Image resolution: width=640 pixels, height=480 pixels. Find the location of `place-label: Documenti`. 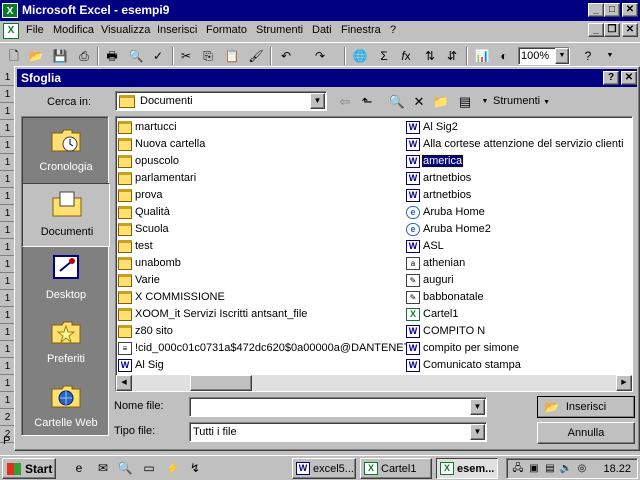

place-label: Documenti is located at coordinates (67, 232).